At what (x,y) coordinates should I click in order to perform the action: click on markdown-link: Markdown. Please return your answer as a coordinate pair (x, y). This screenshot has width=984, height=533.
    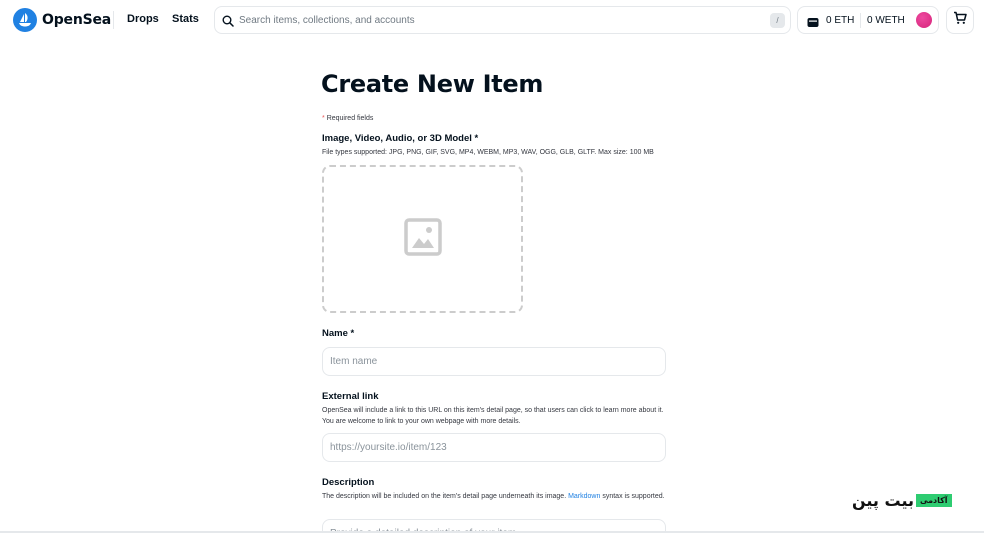
    Looking at the image, I should click on (584, 496).